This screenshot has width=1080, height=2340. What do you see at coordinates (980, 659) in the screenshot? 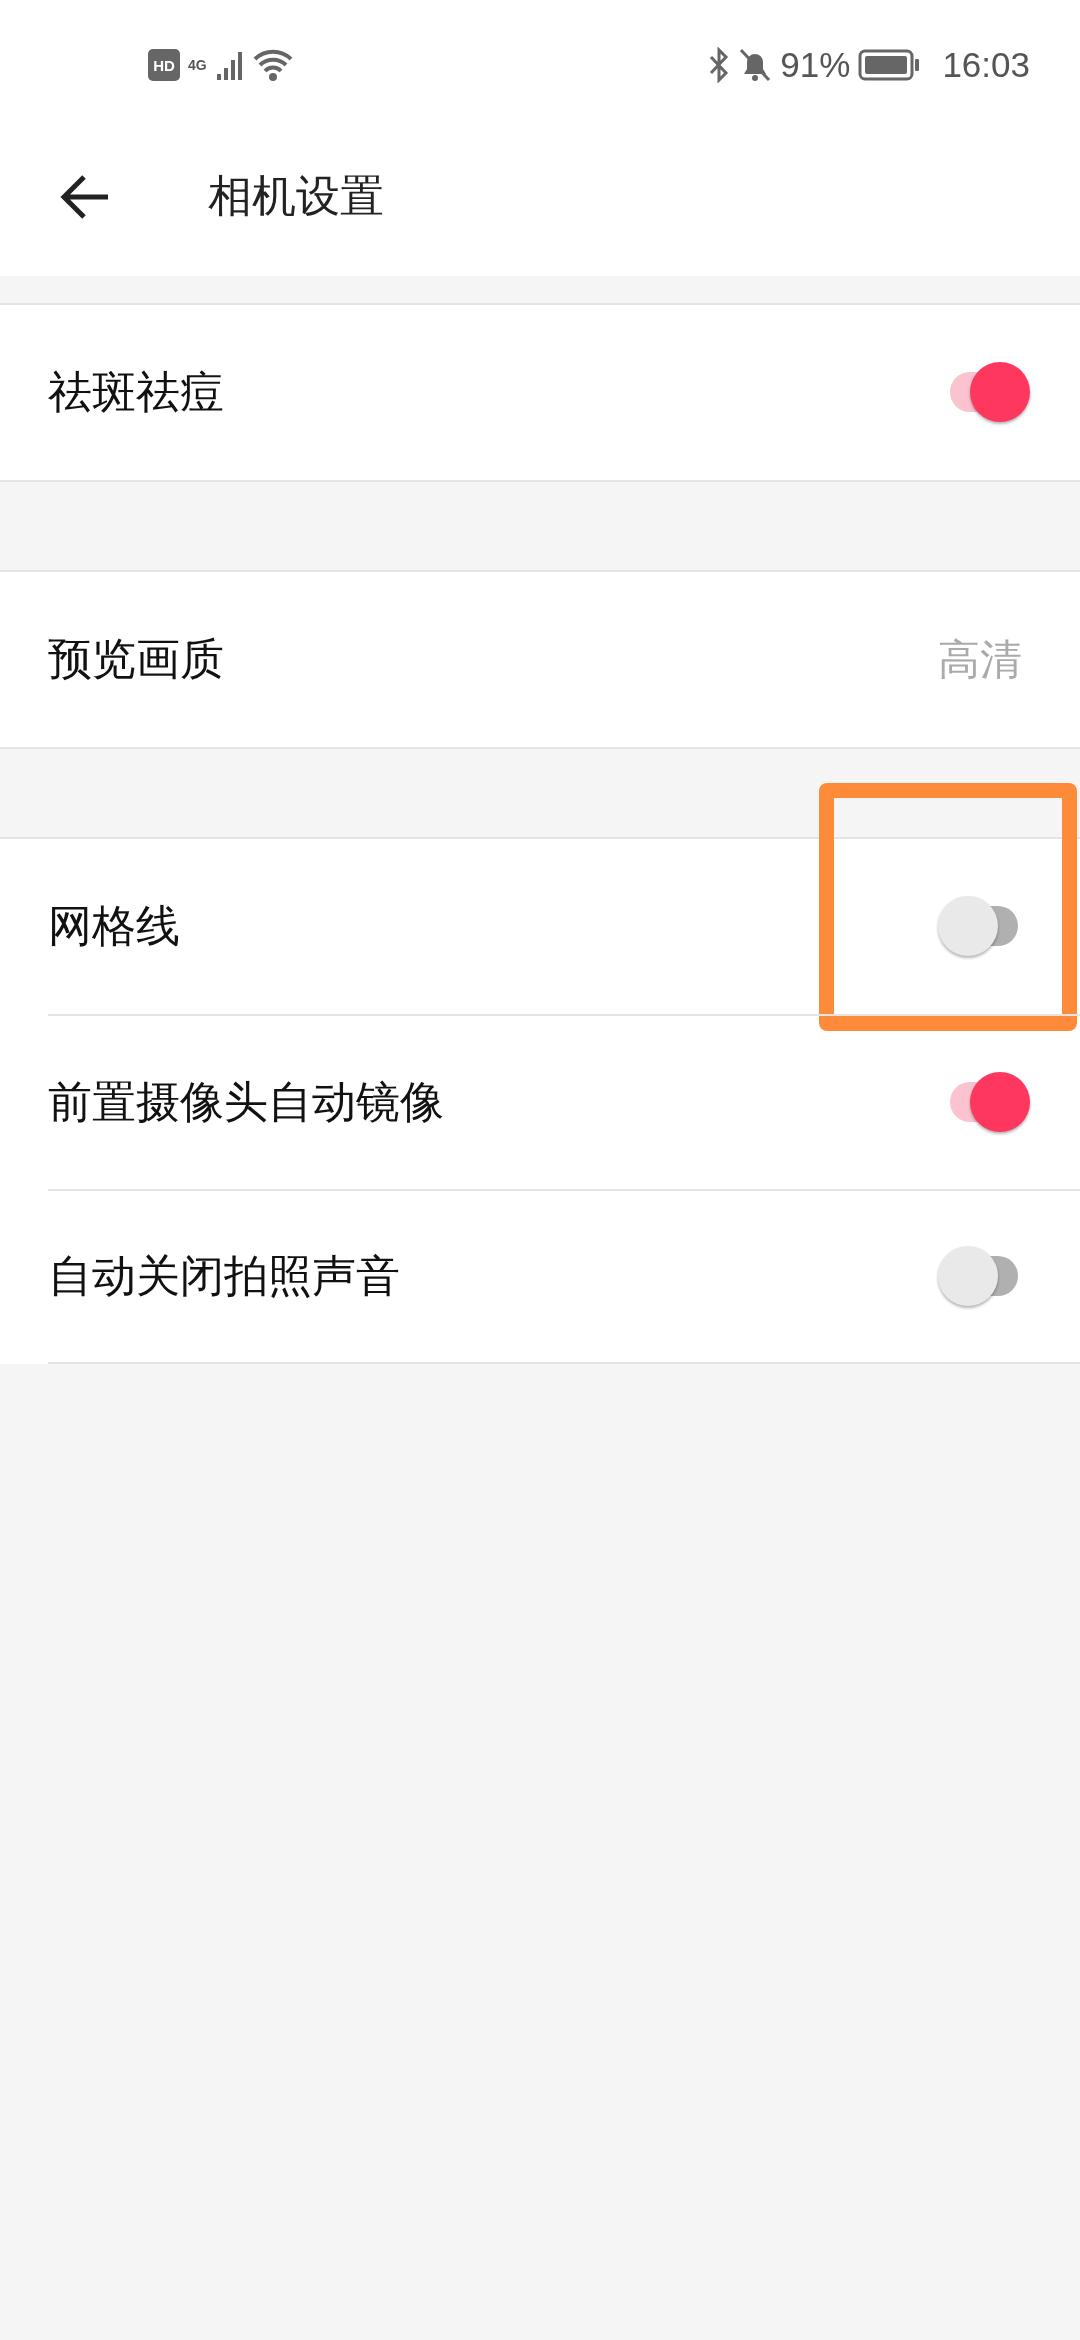
I see `setting-value: 高清` at bounding box center [980, 659].